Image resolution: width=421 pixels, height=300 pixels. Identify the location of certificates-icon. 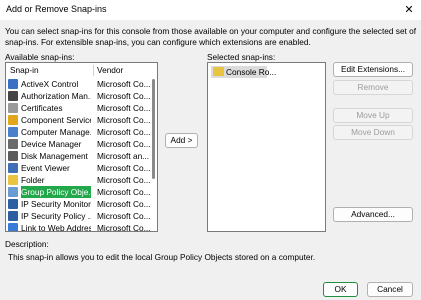
(13, 108).